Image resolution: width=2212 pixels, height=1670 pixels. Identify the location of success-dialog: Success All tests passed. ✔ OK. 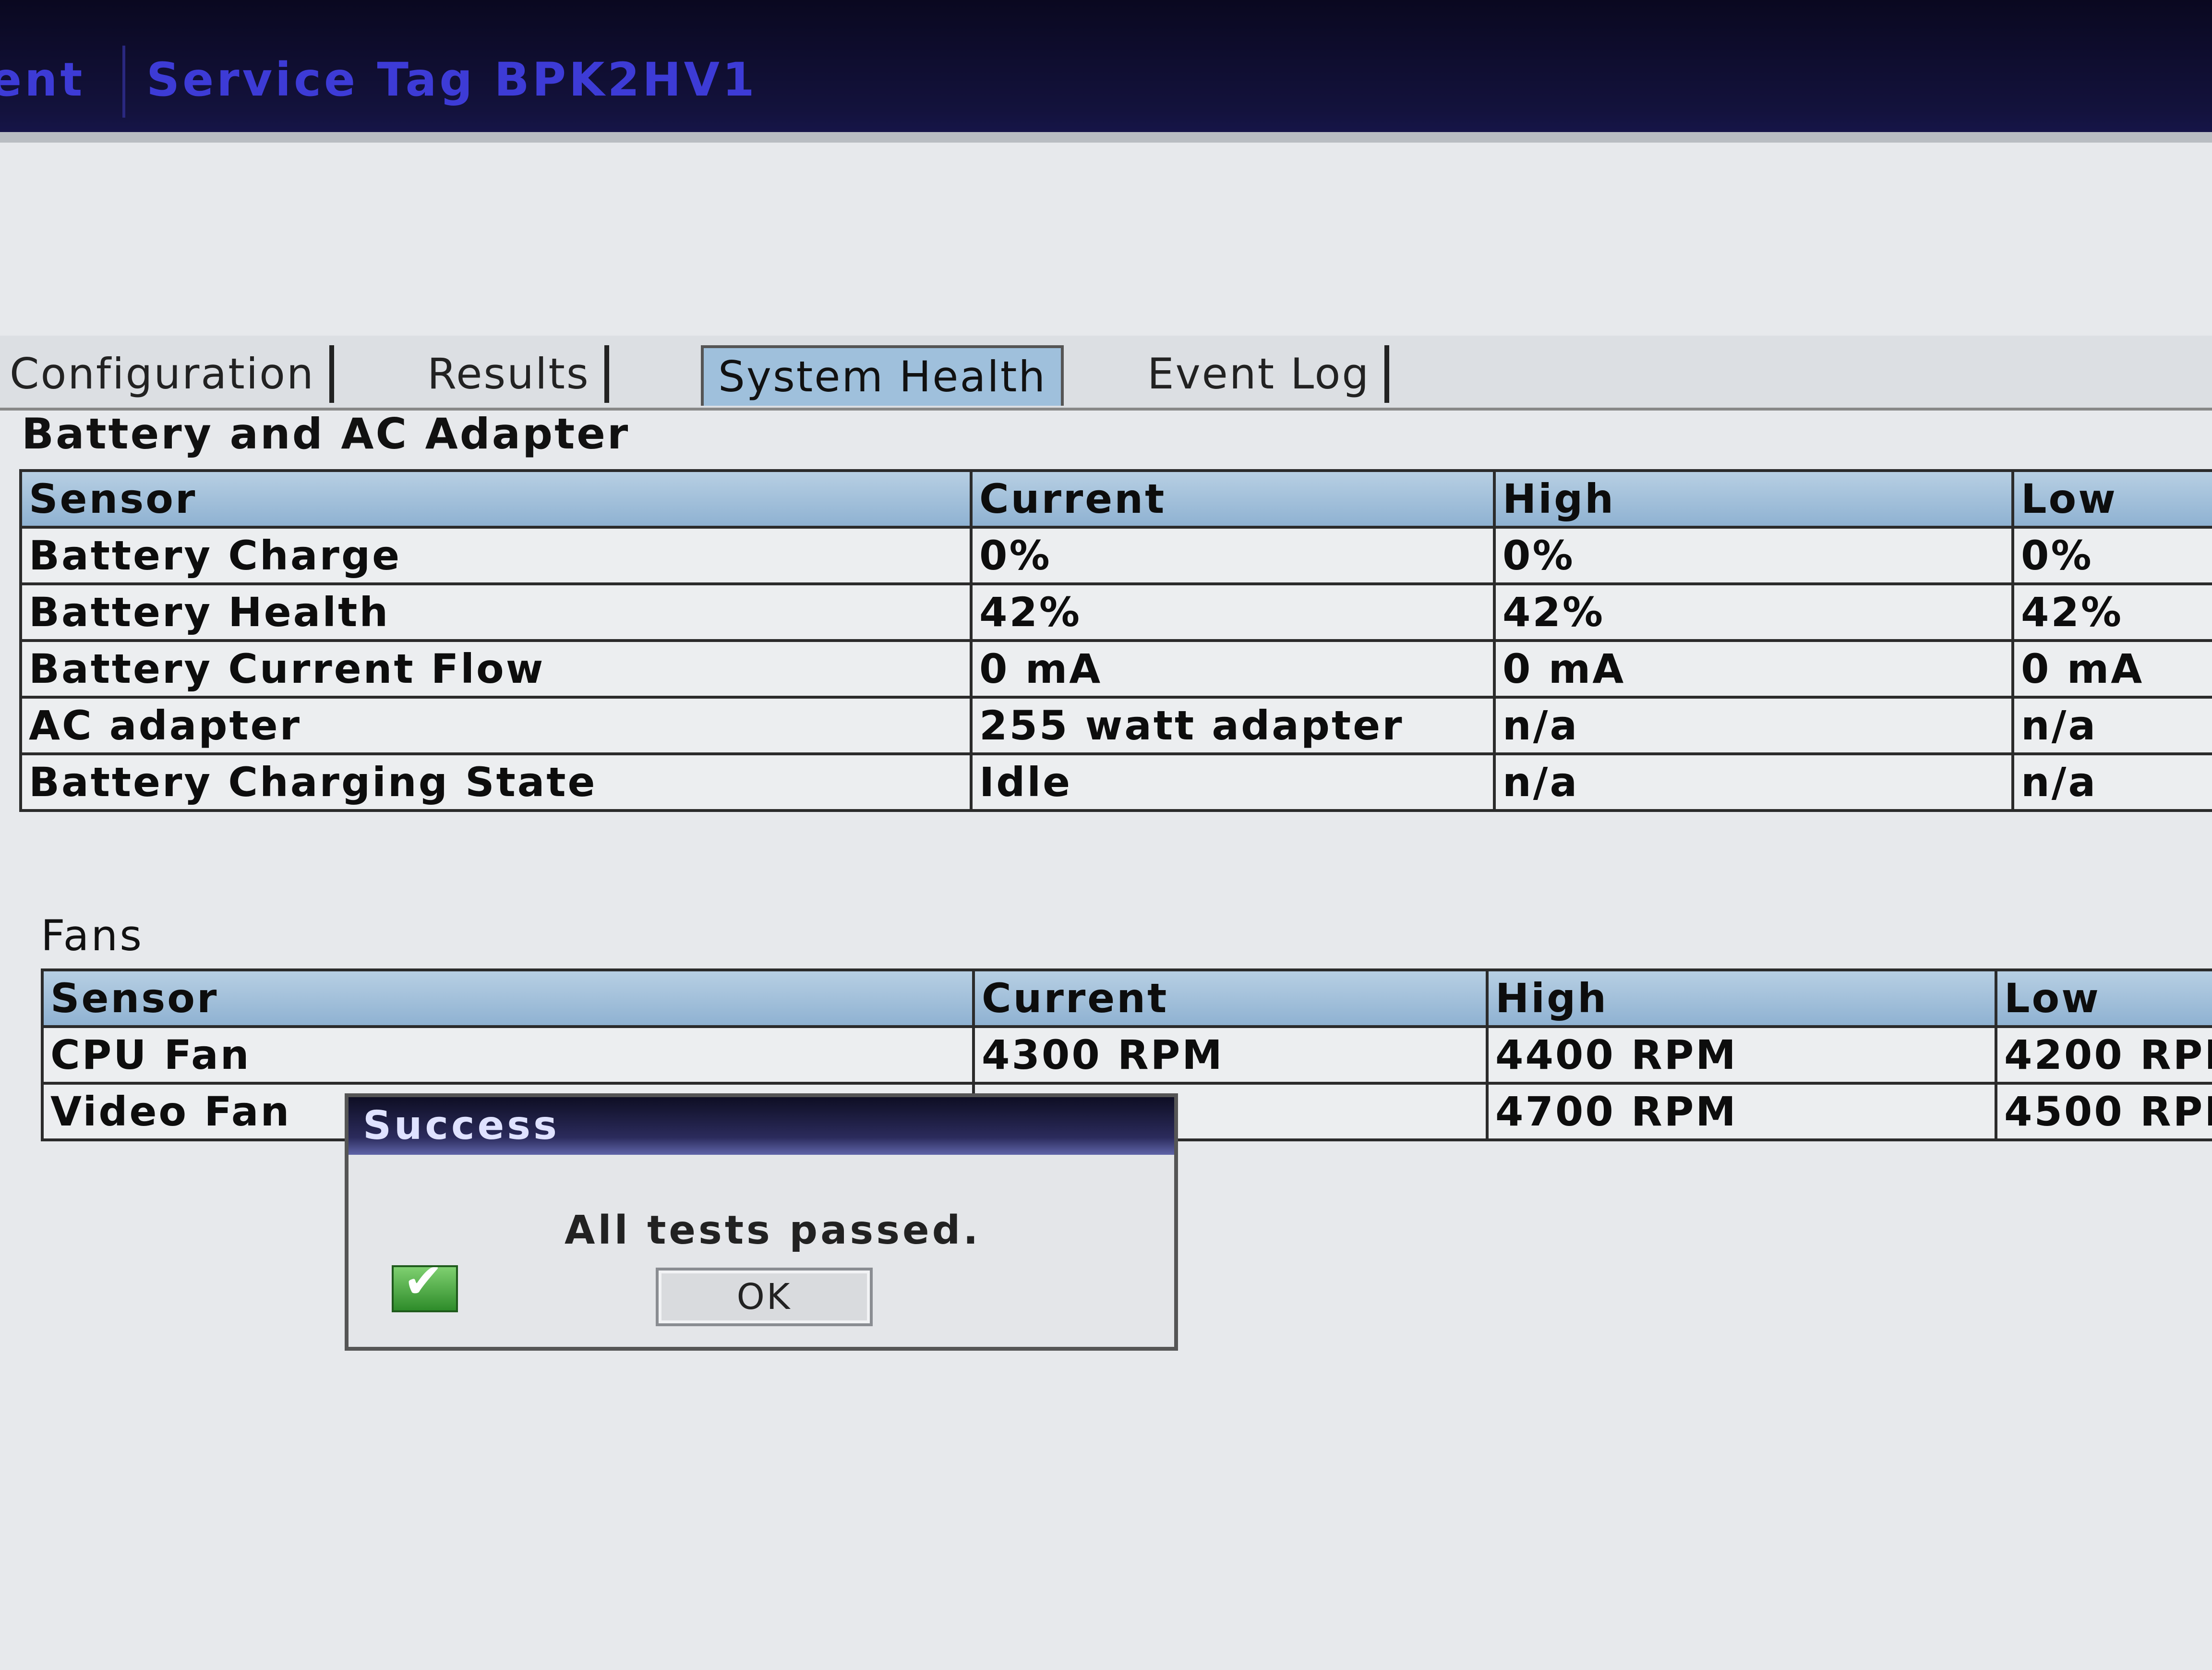
(761, 1222).